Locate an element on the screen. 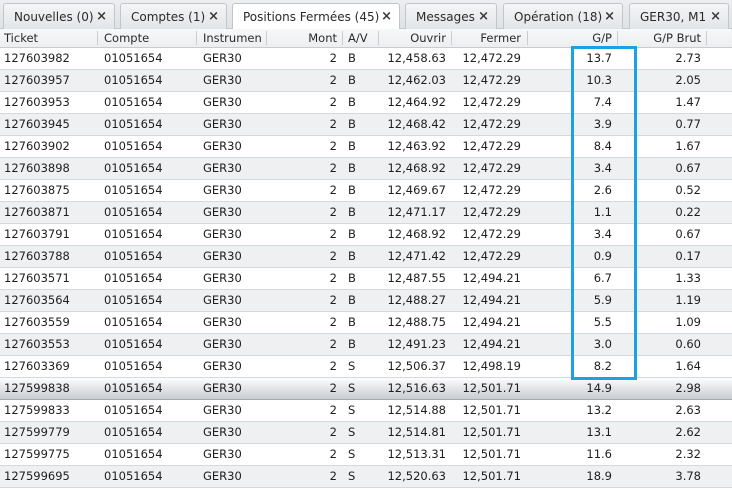  tab-comptes: Comptes (1) × is located at coordinates (173, 16).